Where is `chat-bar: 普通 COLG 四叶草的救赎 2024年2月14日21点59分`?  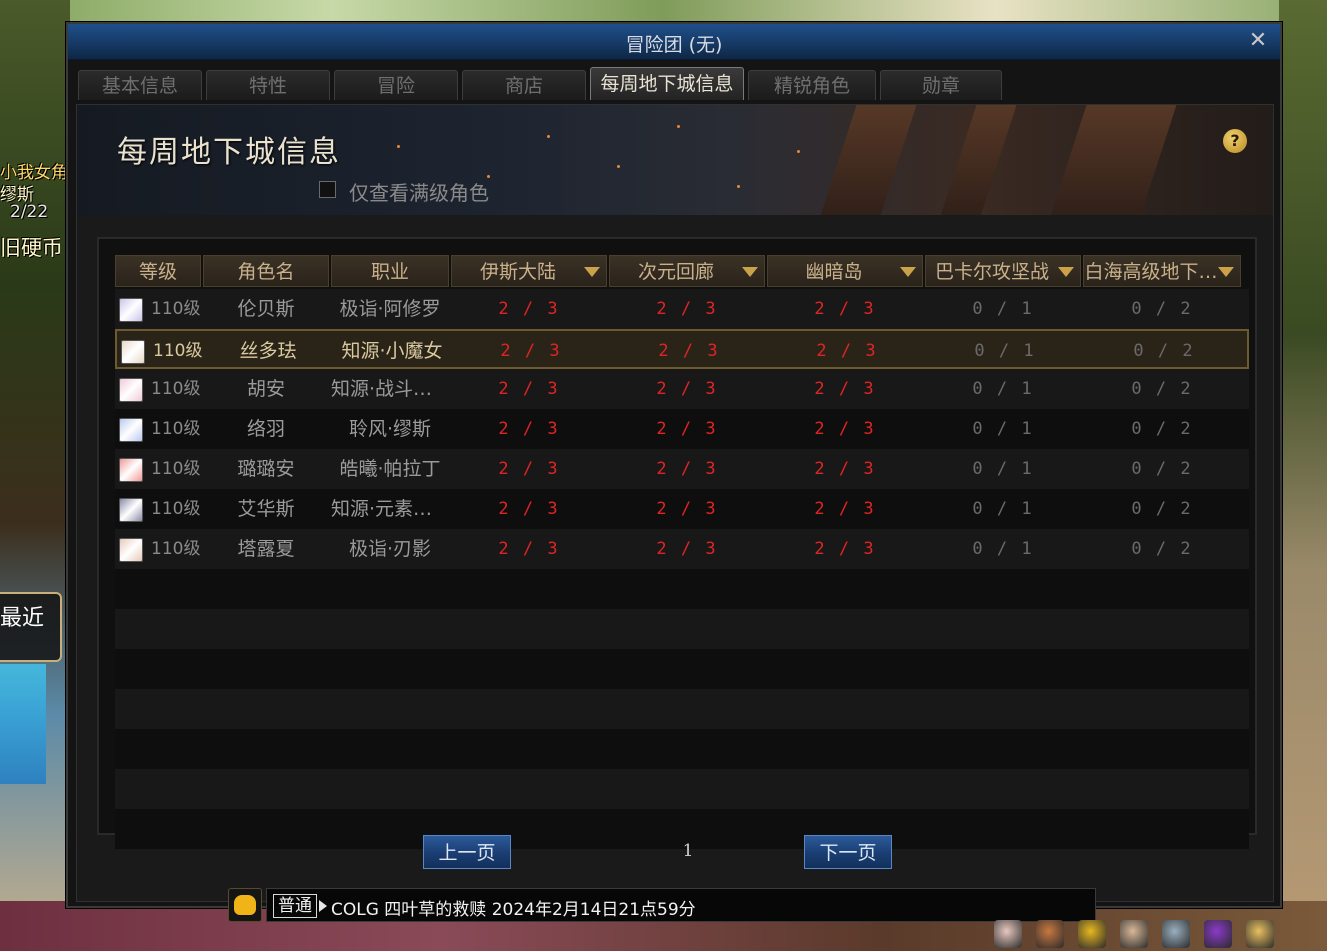 chat-bar: 普通 COLG 四叶草的救赎 2024年2月14日21点59分 is located at coordinates (681, 905).